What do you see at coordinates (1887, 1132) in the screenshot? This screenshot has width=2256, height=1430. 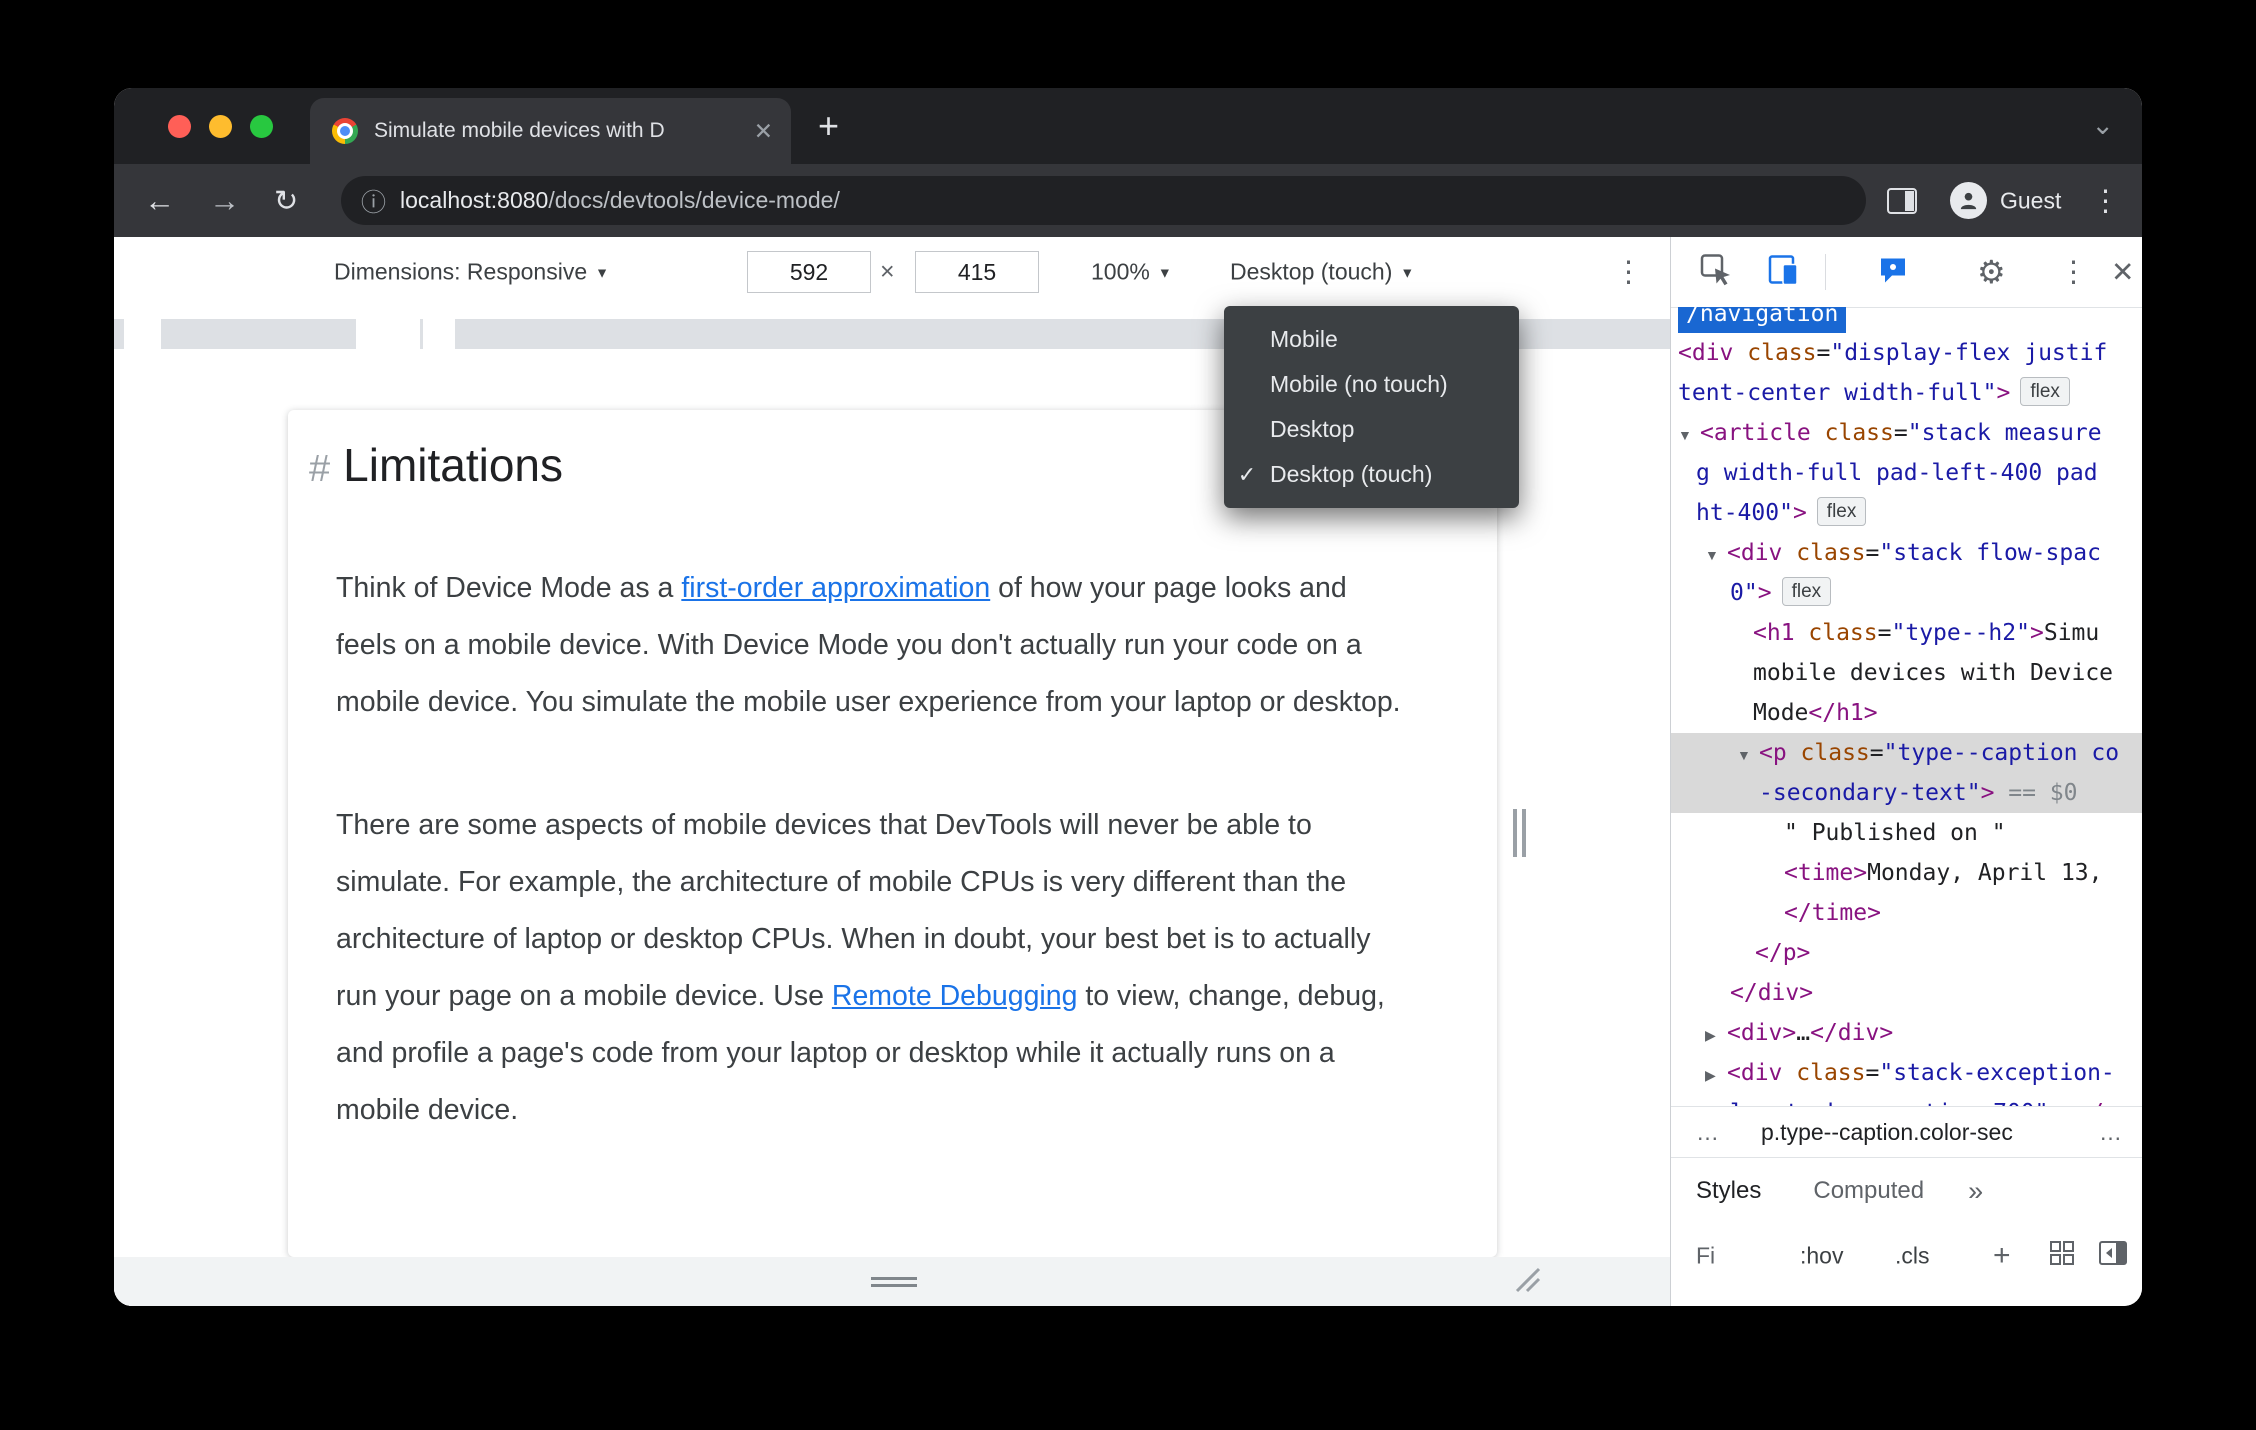 I see `breadcrumb-selected-node: p.type--caption.color-sec` at bounding box center [1887, 1132].